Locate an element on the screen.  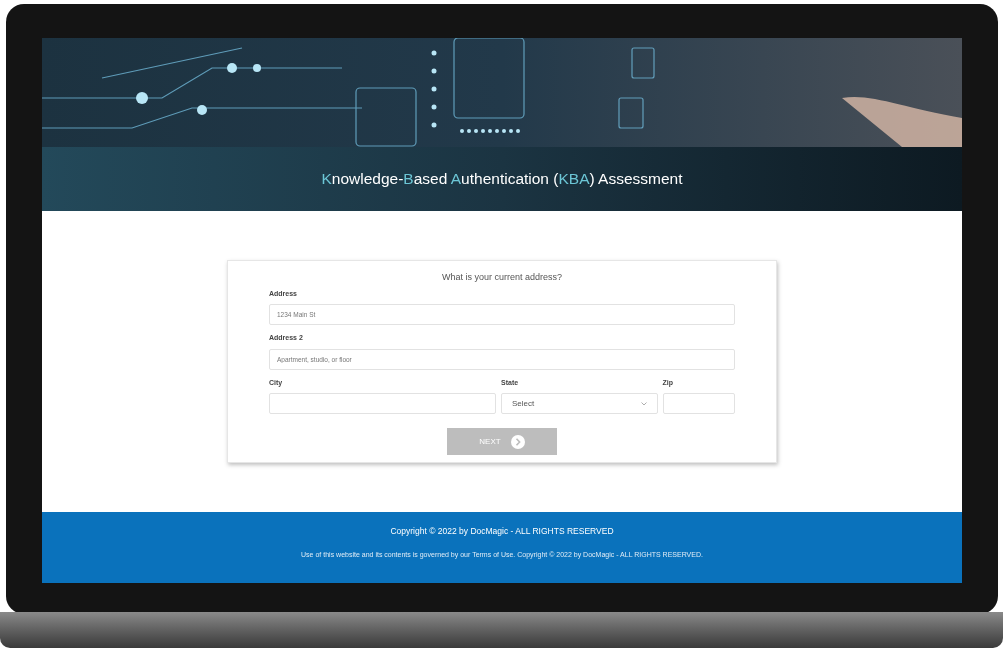
page-title: Knowledge-Based Authentication (KBA) Assessment is located at coordinates (502, 179).